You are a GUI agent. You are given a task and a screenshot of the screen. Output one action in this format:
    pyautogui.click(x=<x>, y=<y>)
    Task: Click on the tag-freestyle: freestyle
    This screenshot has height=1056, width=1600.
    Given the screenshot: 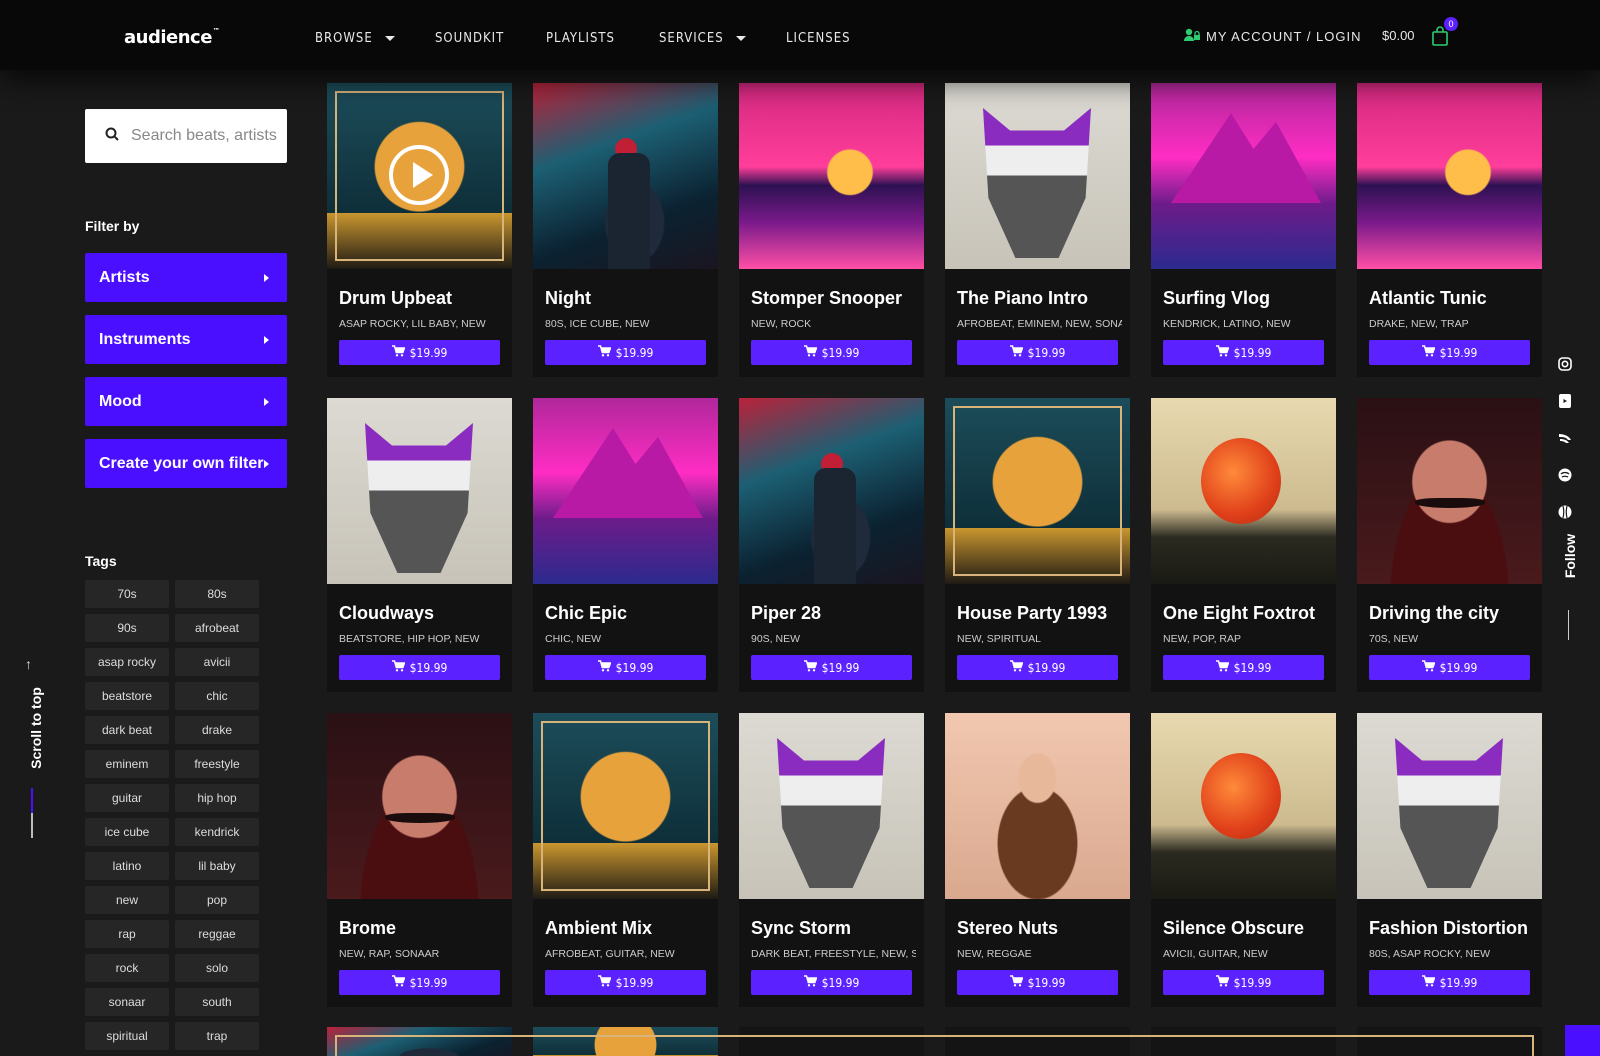 What is the action you would take?
    pyautogui.click(x=217, y=764)
    